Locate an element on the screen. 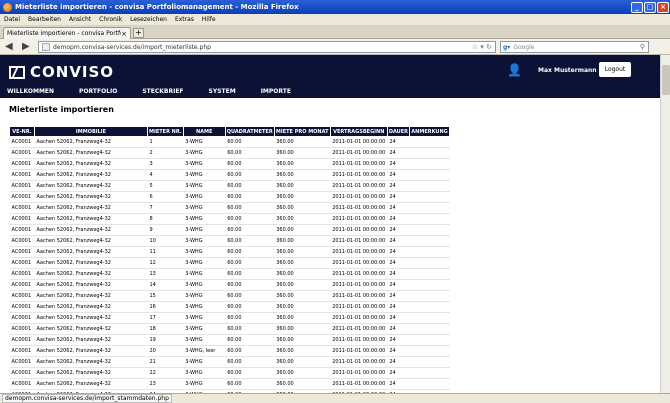 Image resolution: width=670 pixels, height=403 pixels. nav-importe: IMPORTE is located at coordinates (276, 91).